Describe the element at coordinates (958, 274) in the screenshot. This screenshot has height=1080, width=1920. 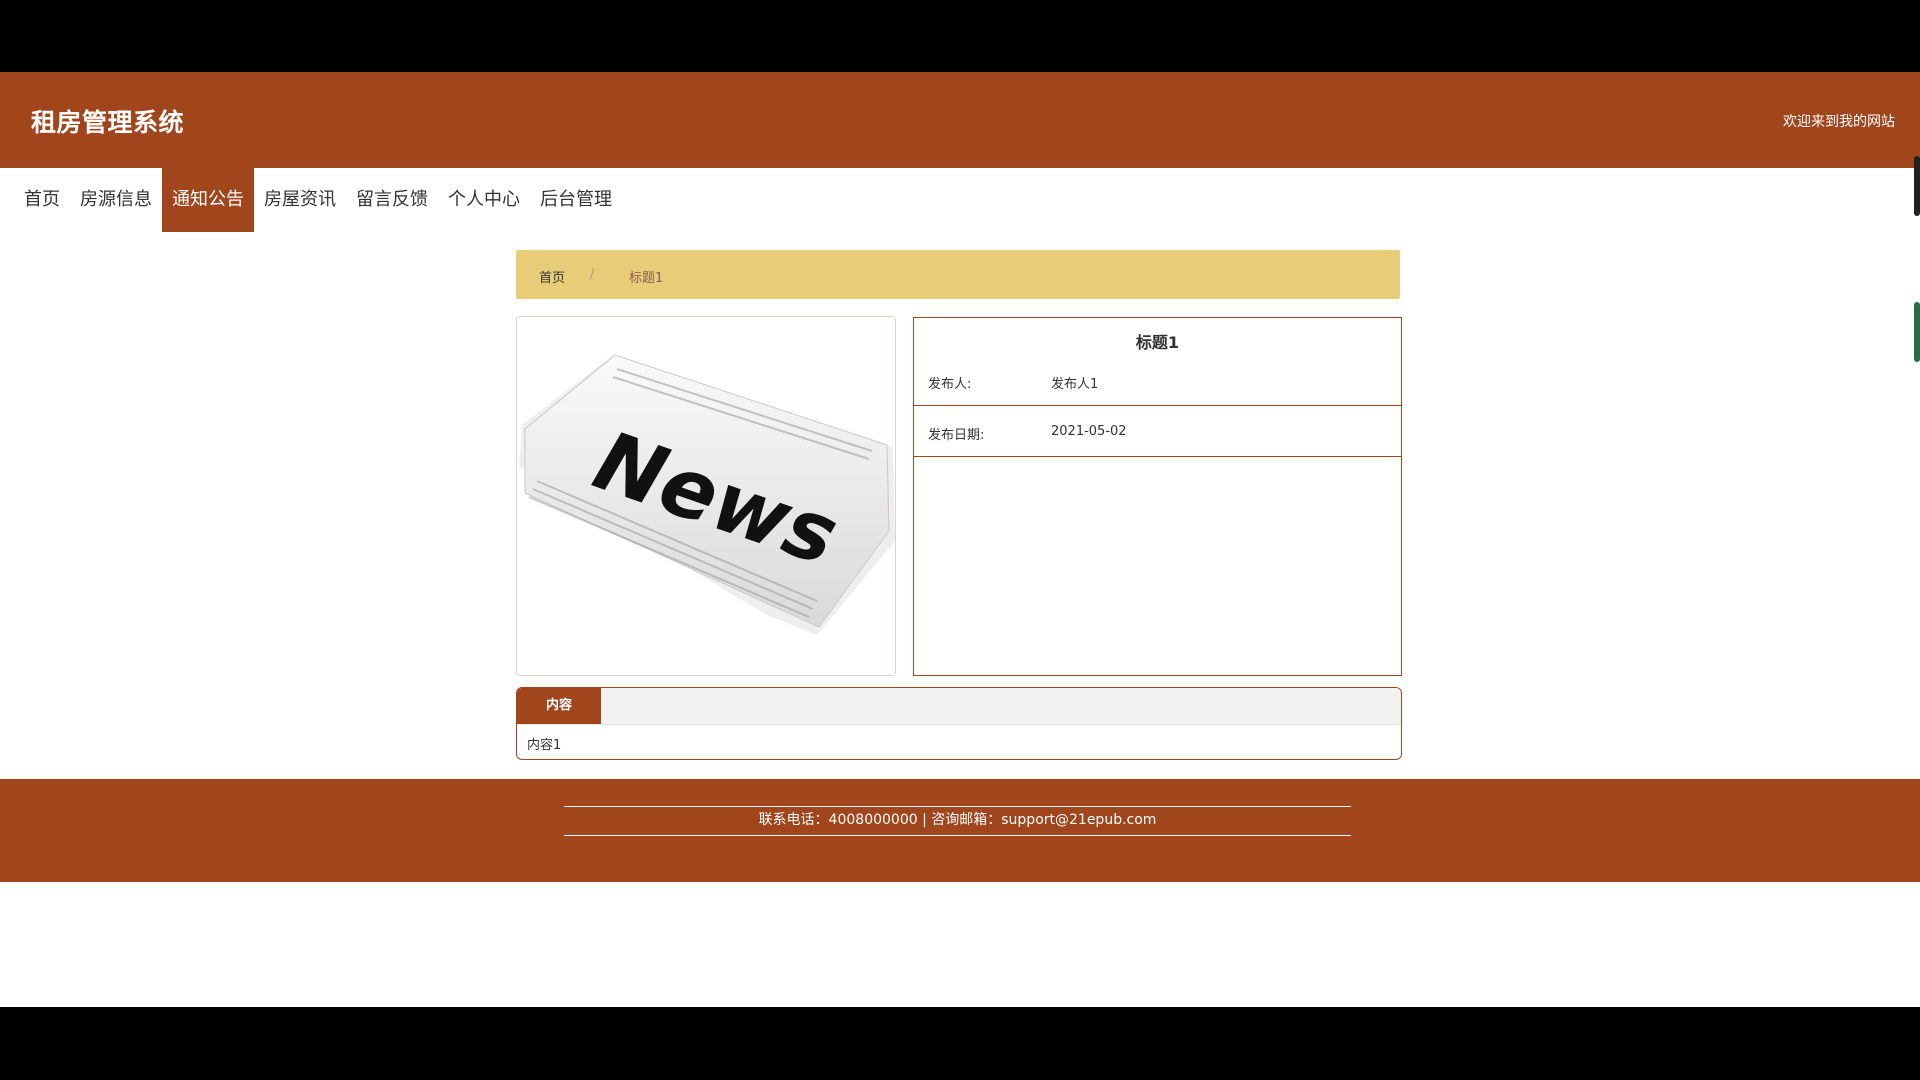
I see `breadcrumb: 首页 / 标题1` at that location.